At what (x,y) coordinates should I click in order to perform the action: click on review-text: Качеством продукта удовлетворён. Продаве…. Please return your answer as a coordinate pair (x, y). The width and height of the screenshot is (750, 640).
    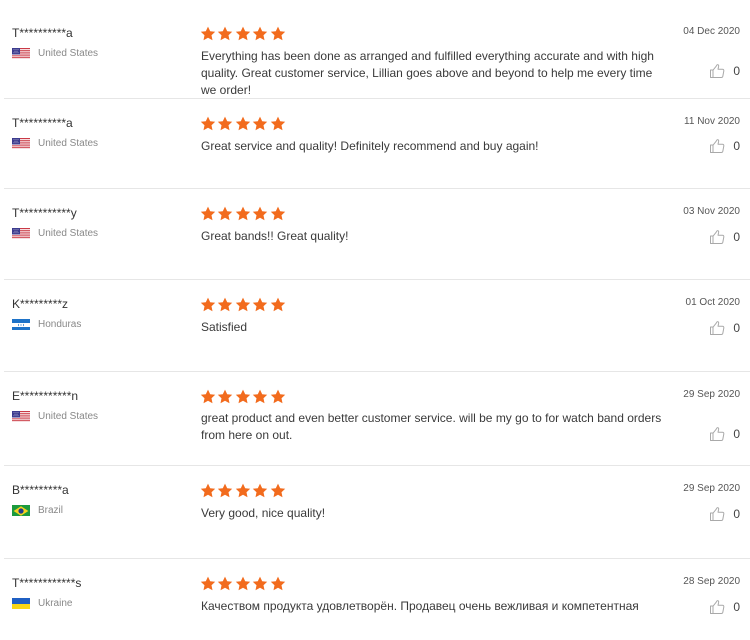
    Looking at the image, I should click on (420, 606).